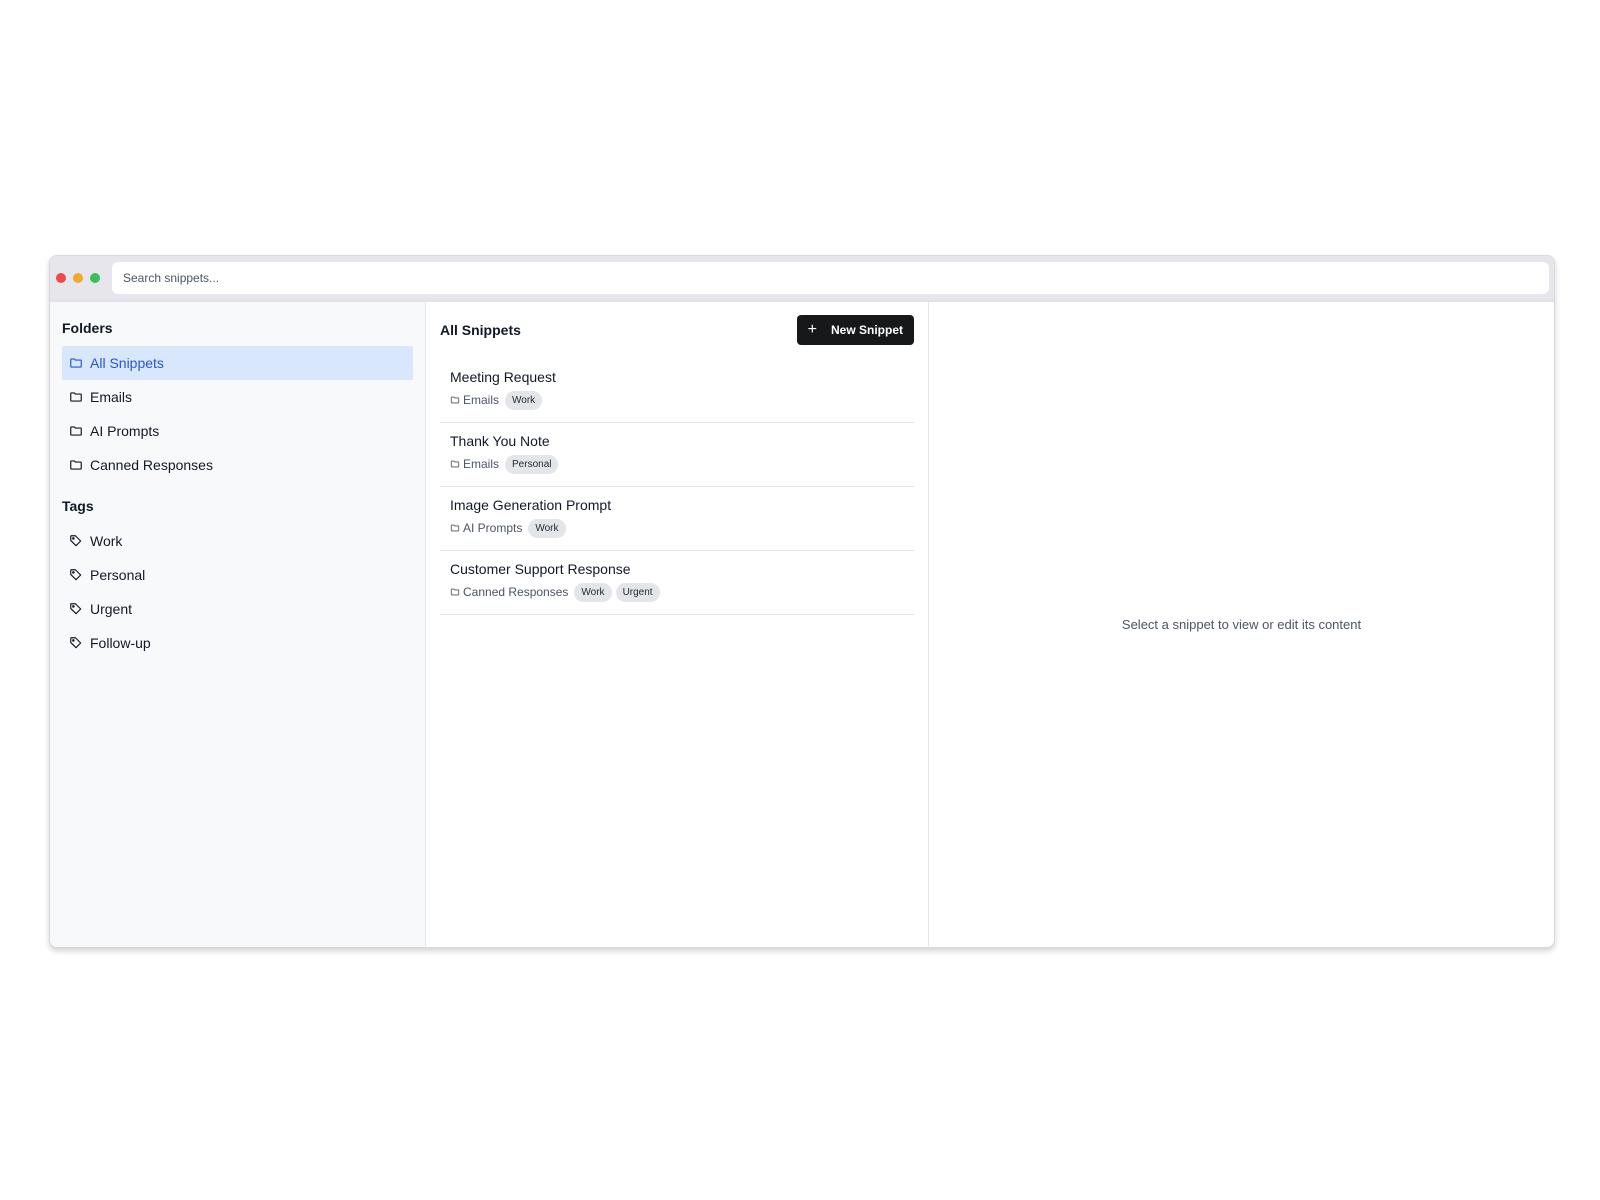 The width and height of the screenshot is (1600, 1200). What do you see at coordinates (677, 528) in the screenshot?
I see `snippet-meta: AI Prompts Work` at bounding box center [677, 528].